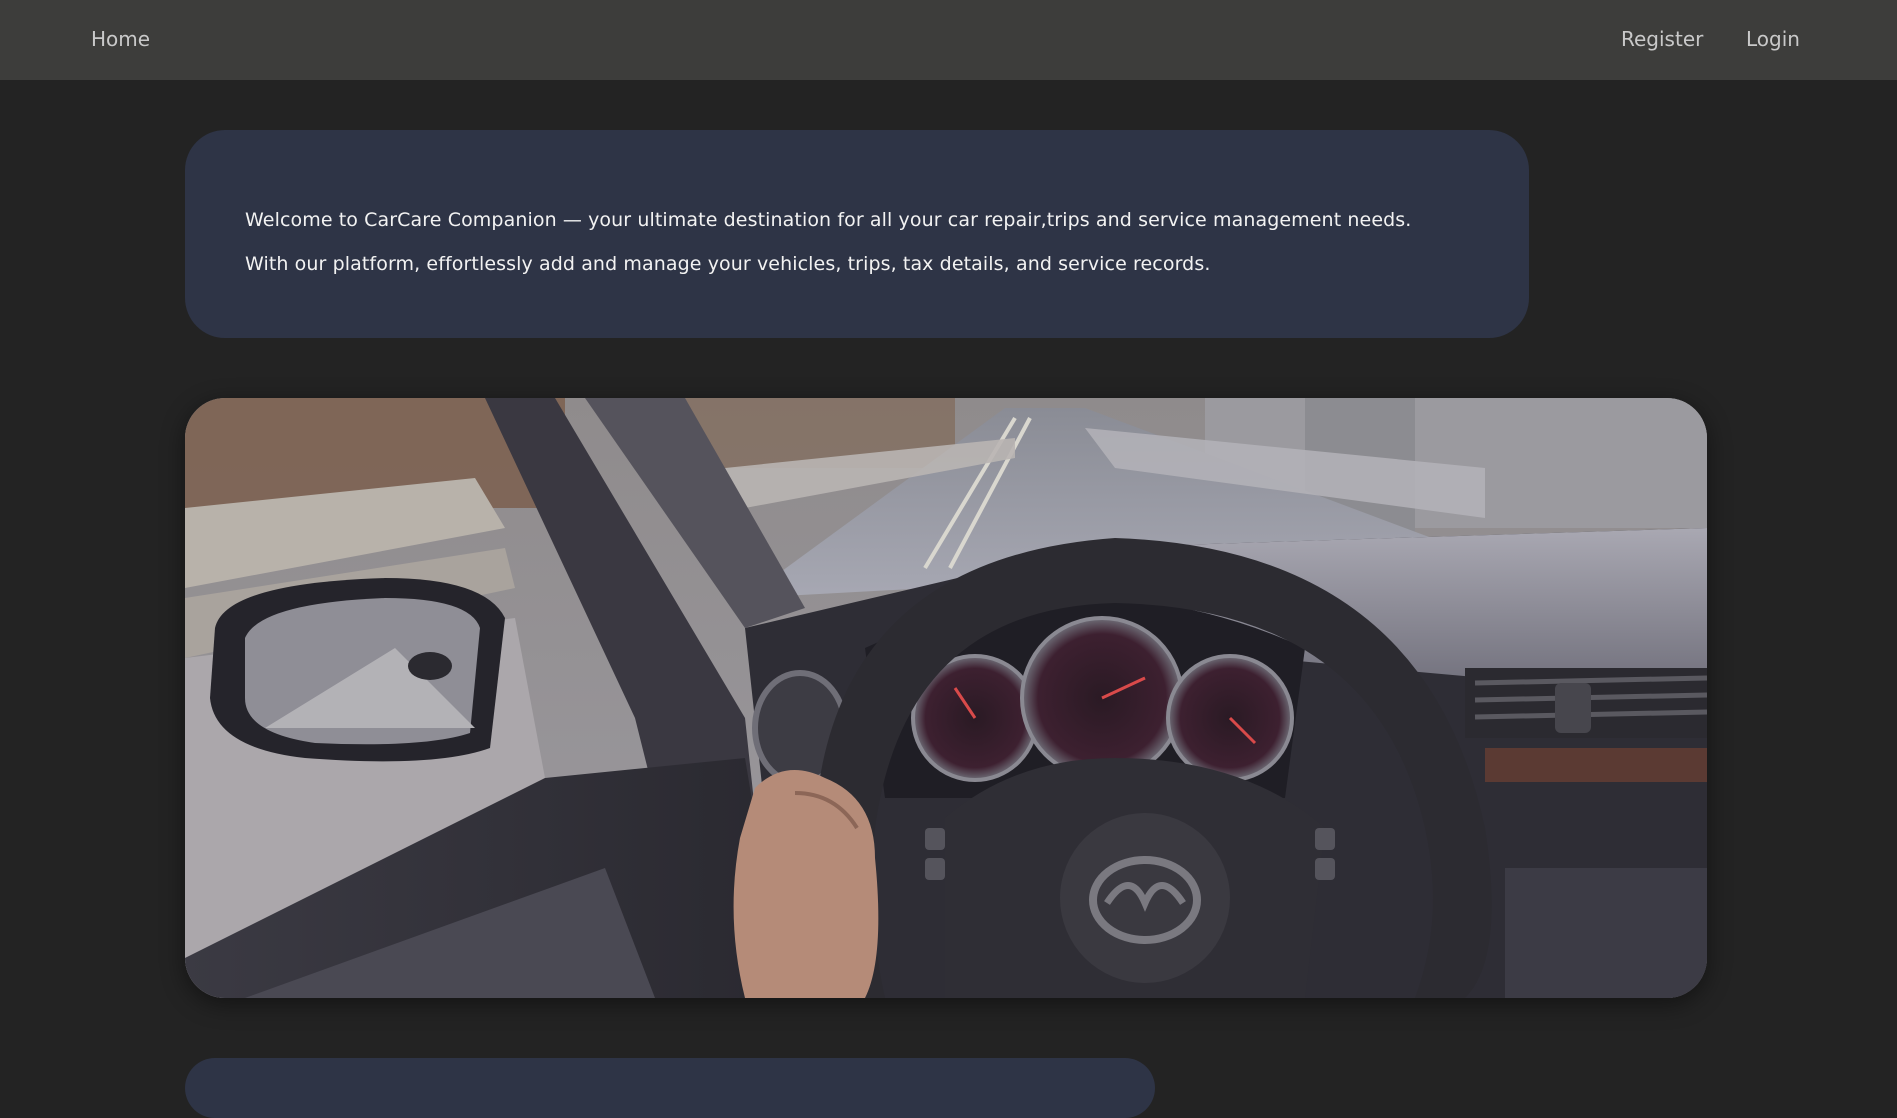  What do you see at coordinates (120, 40) in the screenshot?
I see `nav-home-link: Home` at bounding box center [120, 40].